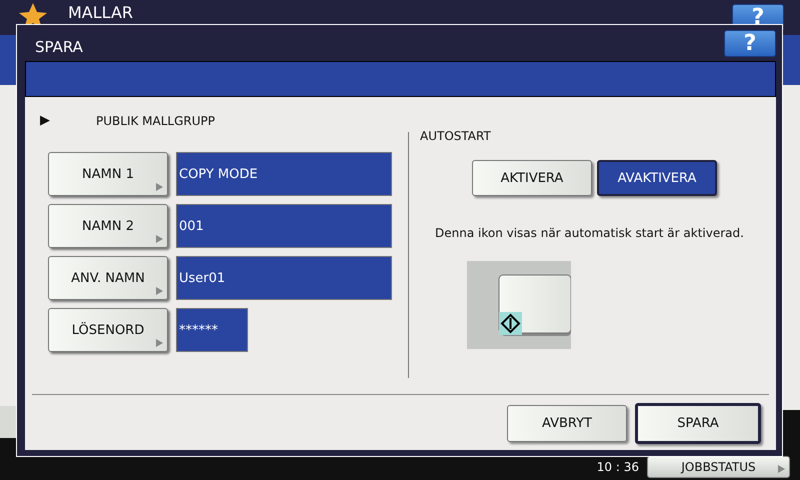 The width and height of the screenshot is (800, 480). What do you see at coordinates (590, 233) in the screenshot?
I see `info-text: Denna ikon visas när automatisk start är aktiverad.` at bounding box center [590, 233].